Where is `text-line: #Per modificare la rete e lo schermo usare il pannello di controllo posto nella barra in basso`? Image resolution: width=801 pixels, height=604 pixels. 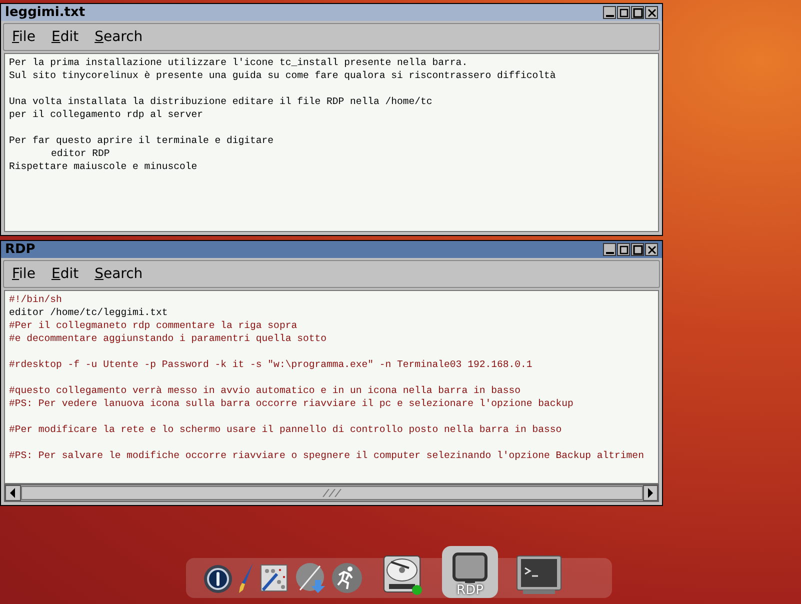 text-line: #Per modificare la rete e lo schermo usare il pannello di controllo posto nella barra in basso is located at coordinates (286, 429).